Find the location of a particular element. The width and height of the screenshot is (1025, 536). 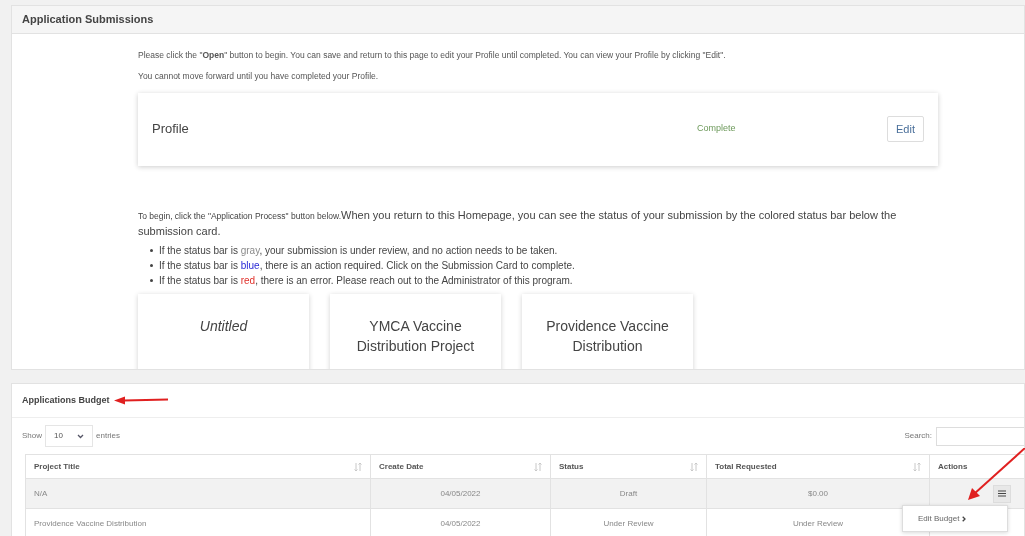

card-title: Providence Vaccine Distribution is located at coordinates (607, 336).